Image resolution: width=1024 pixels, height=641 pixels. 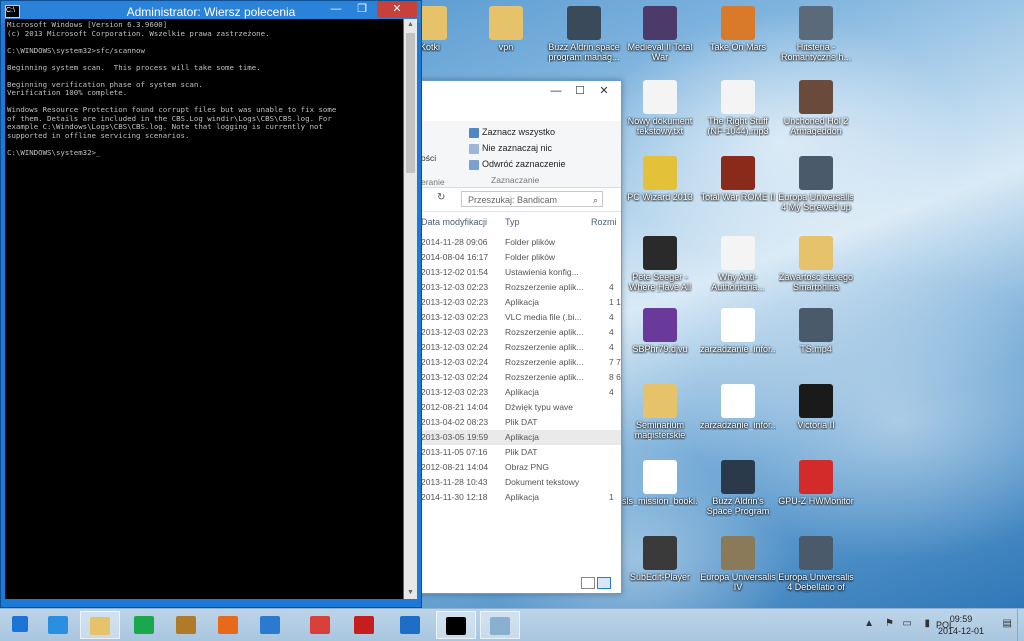 I want to click on desktop-icon: Total War ROME II, so click(x=738, y=179).